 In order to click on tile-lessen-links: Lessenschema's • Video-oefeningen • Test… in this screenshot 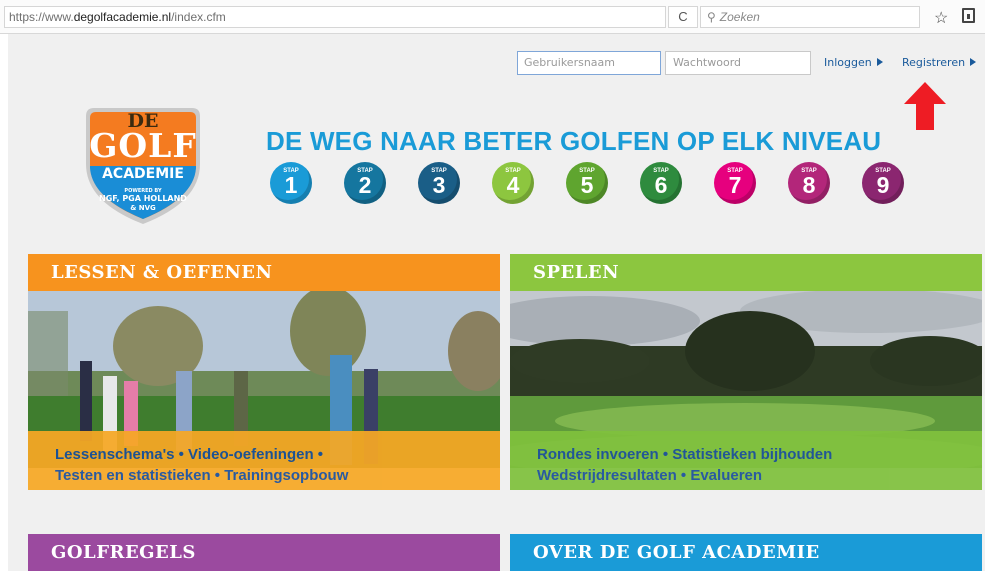, I will do `click(264, 460)`.